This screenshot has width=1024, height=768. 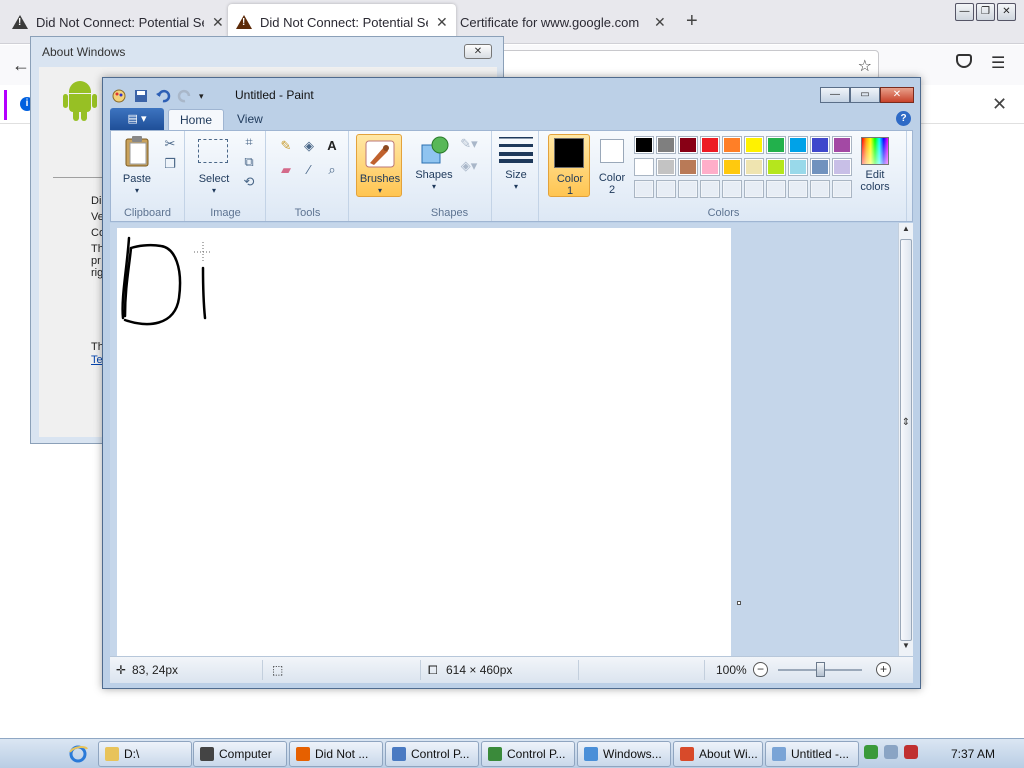 I want to click on license-terms-link: Te, so click(x=97, y=360).